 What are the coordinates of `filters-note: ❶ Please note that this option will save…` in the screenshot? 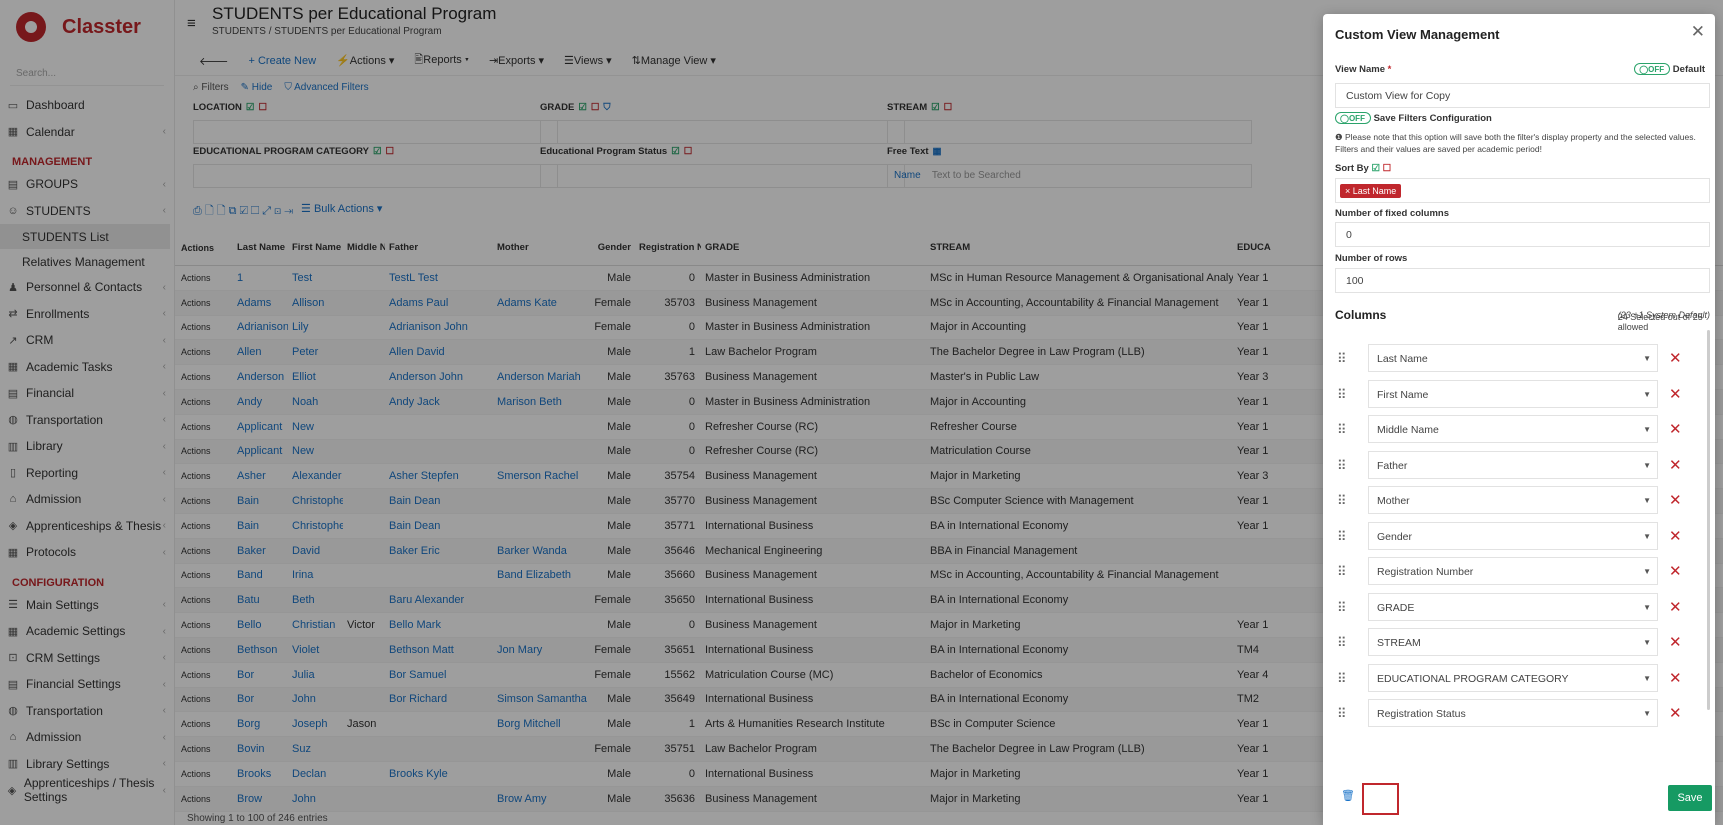 It's located at (1522, 143).